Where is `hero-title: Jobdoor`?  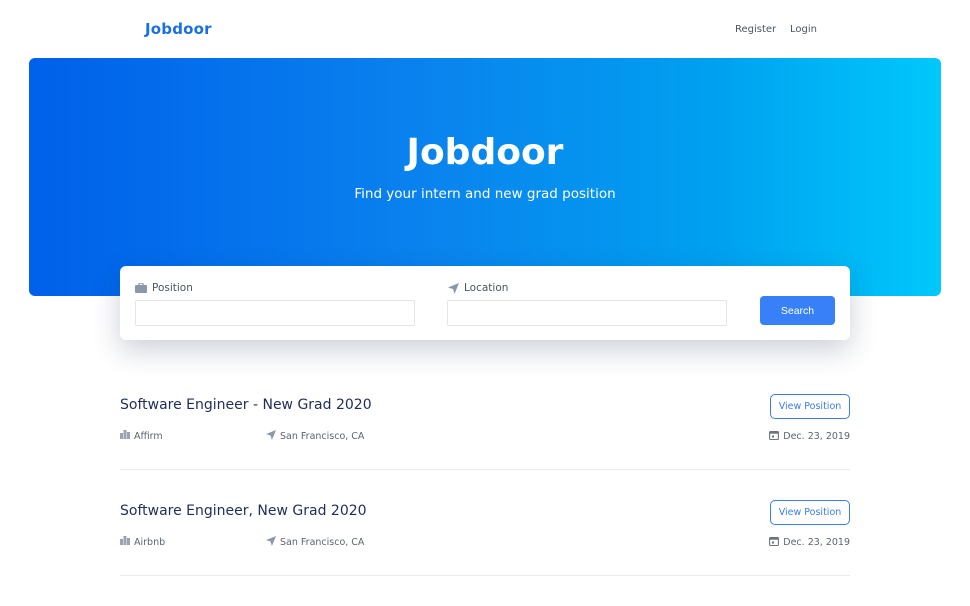
hero-title: Jobdoor is located at coordinates (485, 152).